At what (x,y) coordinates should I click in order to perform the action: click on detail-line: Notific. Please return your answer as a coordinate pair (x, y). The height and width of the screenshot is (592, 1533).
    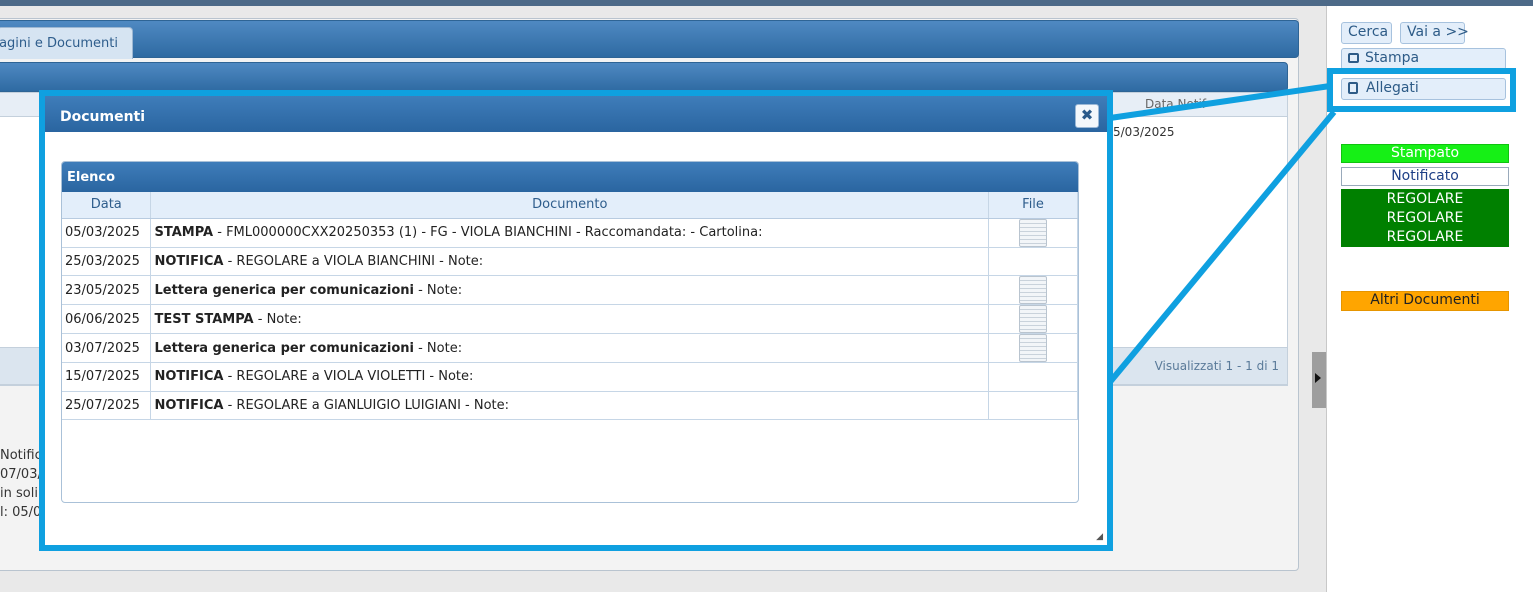
    Looking at the image, I should click on (21, 455).